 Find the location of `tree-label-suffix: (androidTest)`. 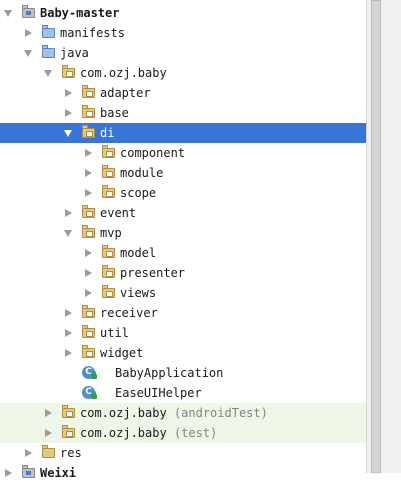

tree-label-suffix: (androidTest) is located at coordinates (220, 413).